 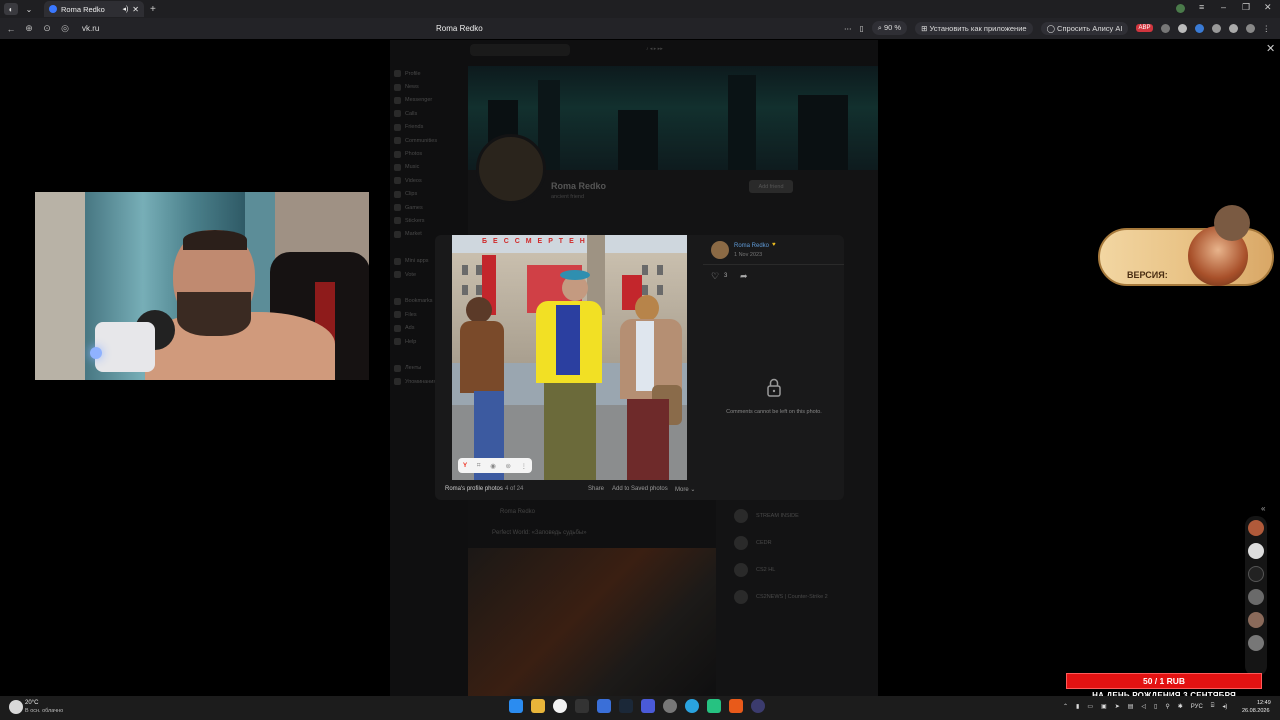 I want to click on more-icon: ⋮, so click(x=524, y=466).